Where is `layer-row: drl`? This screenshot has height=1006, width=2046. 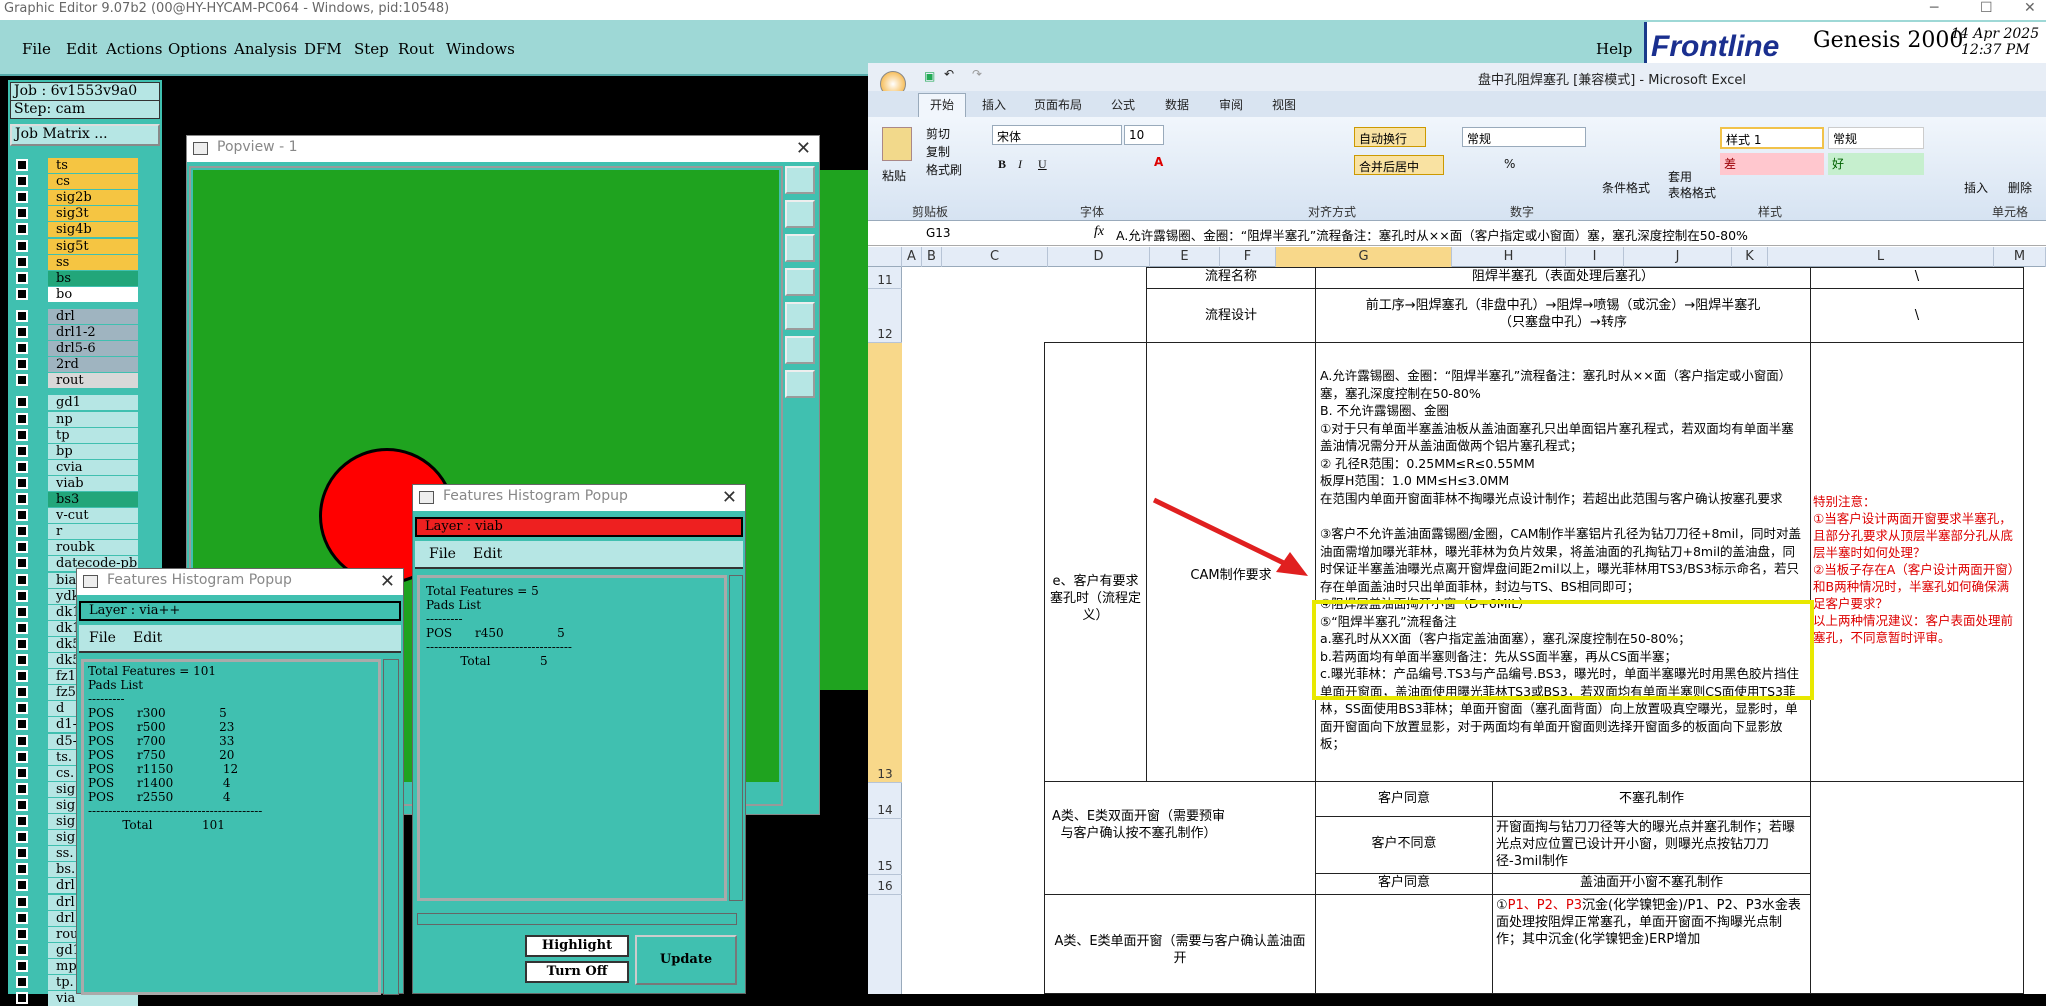 layer-row: drl is located at coordinates (85, 316).